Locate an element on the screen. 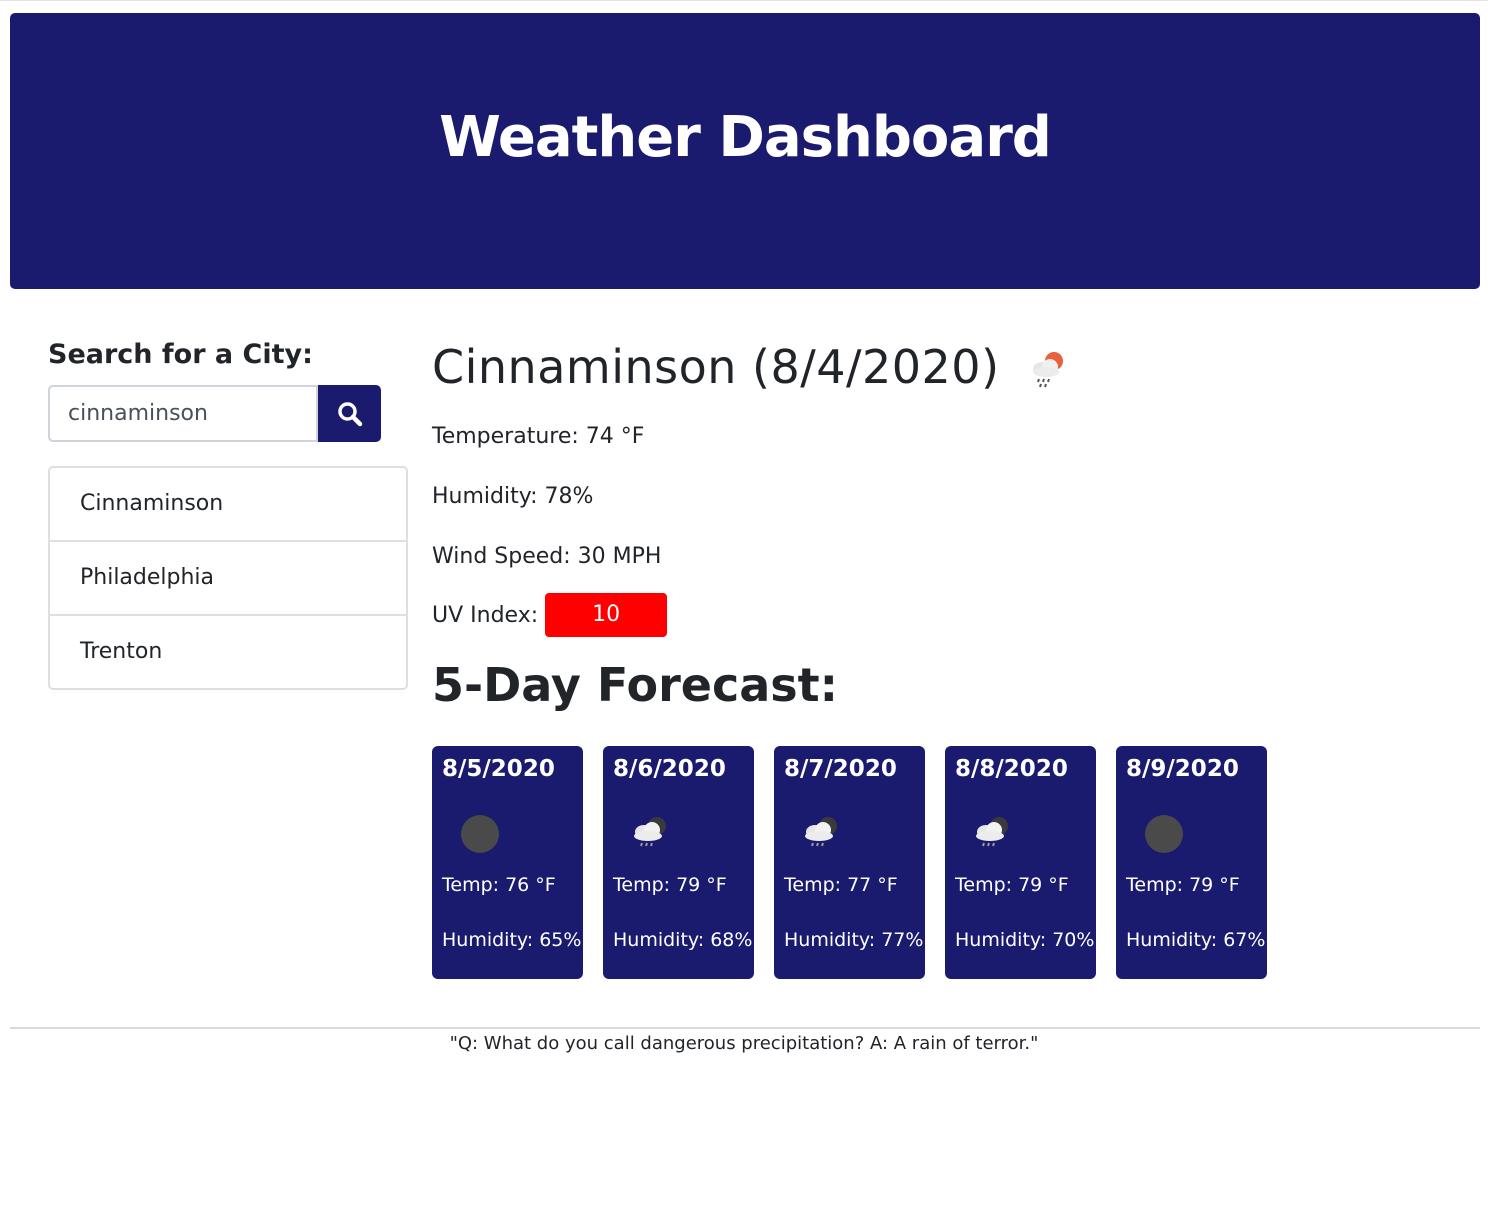 The width and height of the screenshot is (1488, 1213). top-divider is located at coordinates (744, 0).